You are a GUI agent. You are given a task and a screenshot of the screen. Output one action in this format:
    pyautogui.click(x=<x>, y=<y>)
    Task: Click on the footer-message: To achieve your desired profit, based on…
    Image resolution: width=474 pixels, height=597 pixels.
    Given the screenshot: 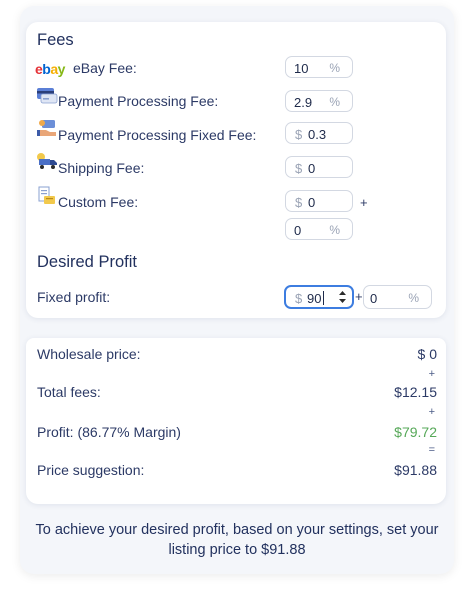 What is the action you would take?
    pyautogui.click(x=237, y=540)
    